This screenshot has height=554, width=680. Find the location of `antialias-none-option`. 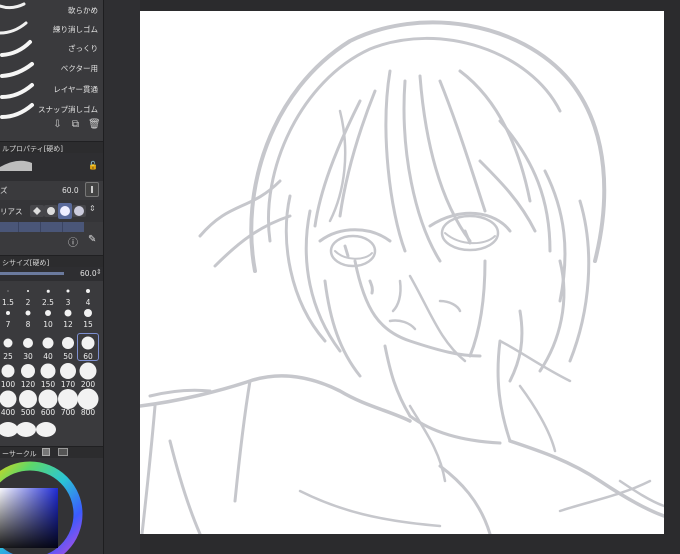

antialias-none-option is located at coordinates (37, 211).